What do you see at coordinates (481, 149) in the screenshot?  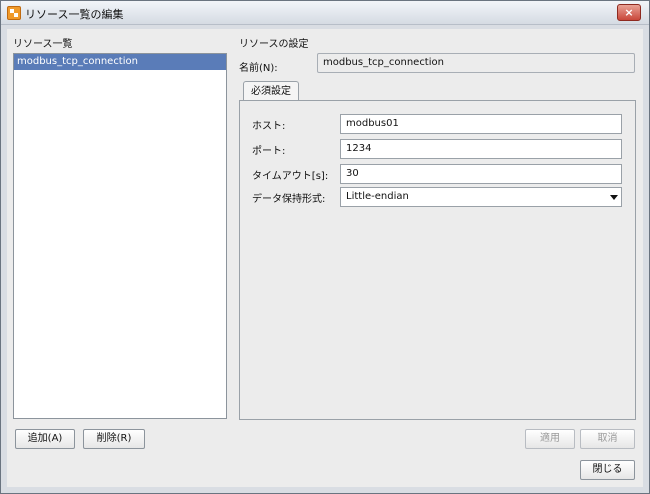 I see `port-input: 1234` at bounding box center [481, 149].